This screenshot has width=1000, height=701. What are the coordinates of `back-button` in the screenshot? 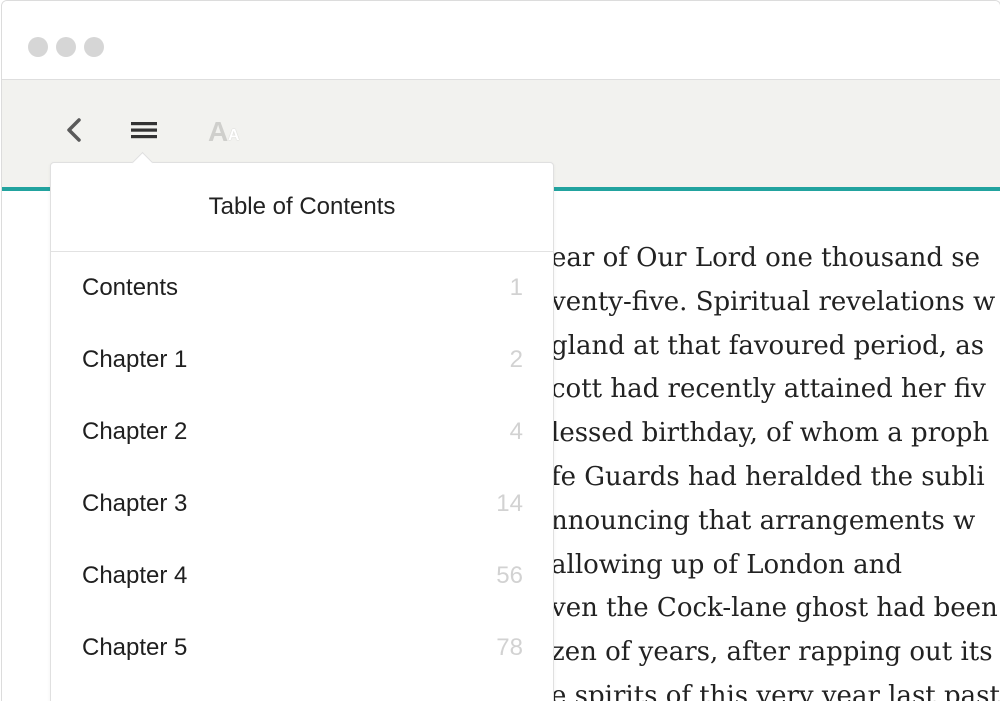 It's located at (74, 132).